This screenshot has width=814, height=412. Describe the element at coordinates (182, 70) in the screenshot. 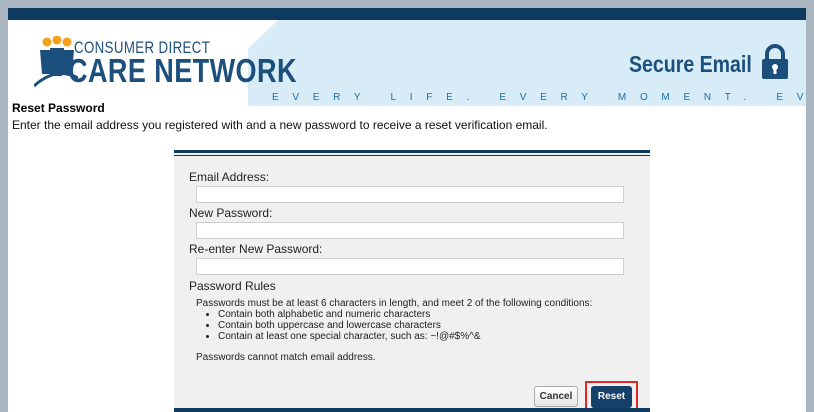

I see `logo-line-2: CARE NETWORK` at that location.